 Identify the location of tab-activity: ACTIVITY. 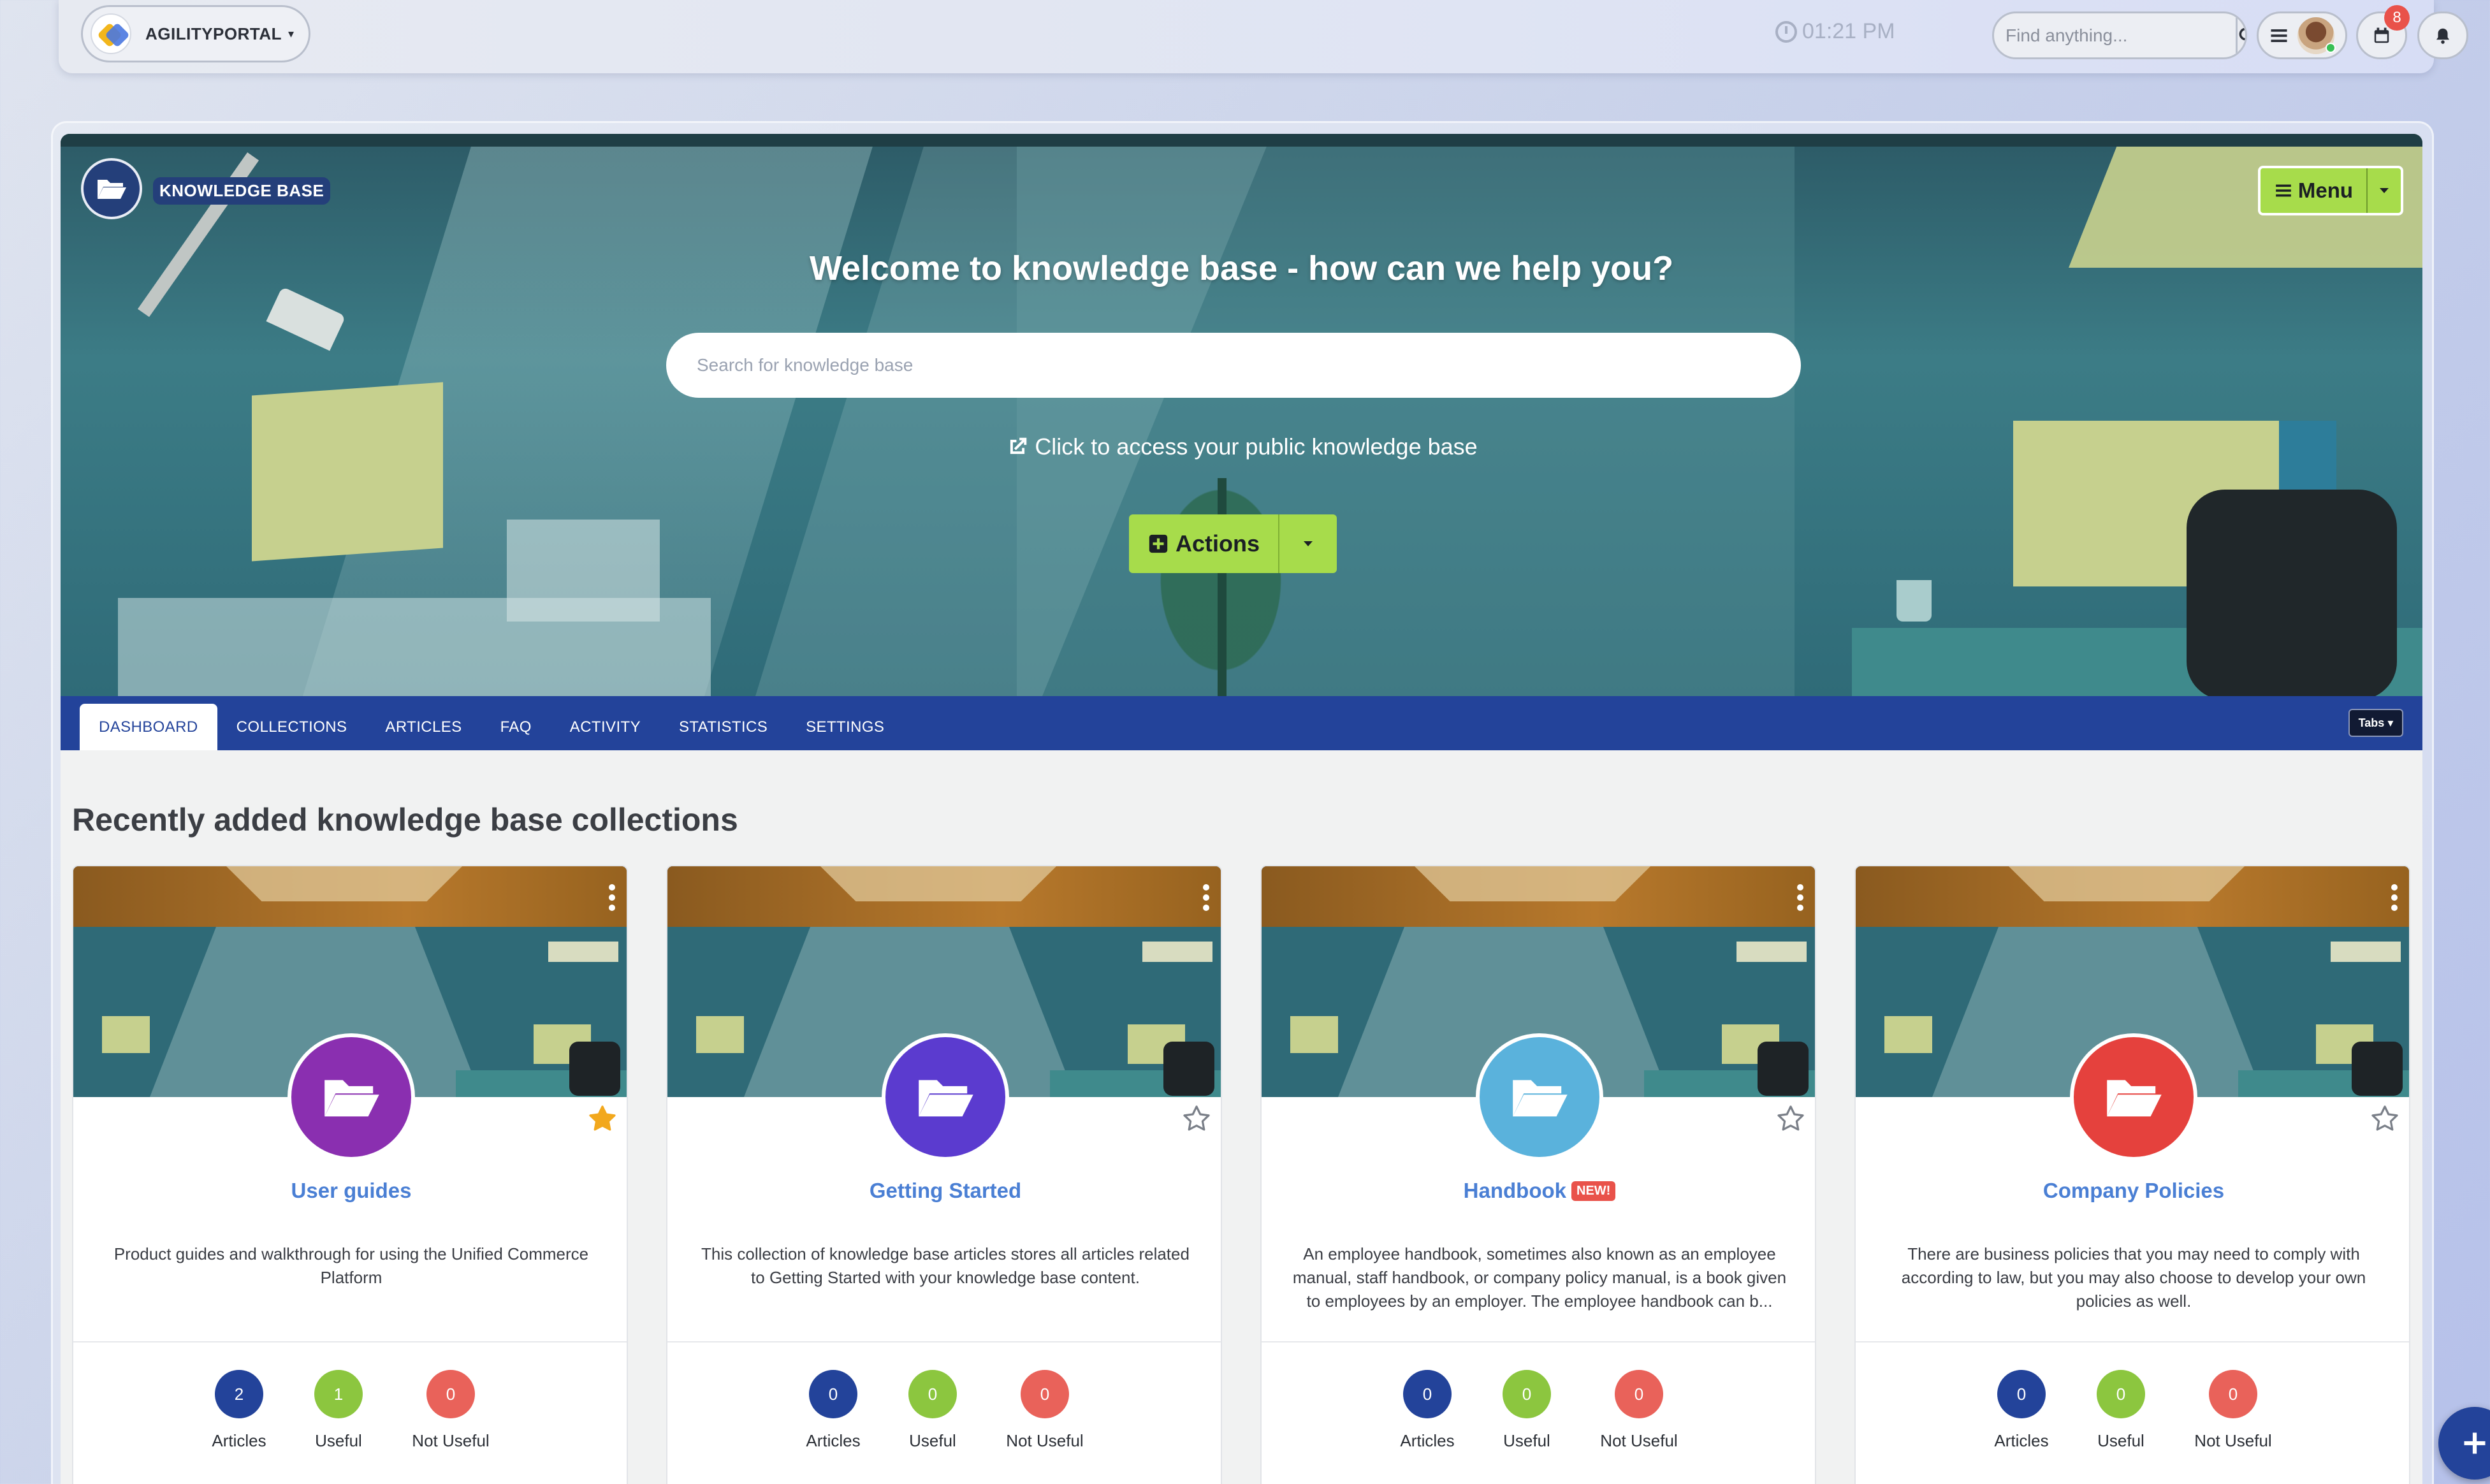
(605, 727).